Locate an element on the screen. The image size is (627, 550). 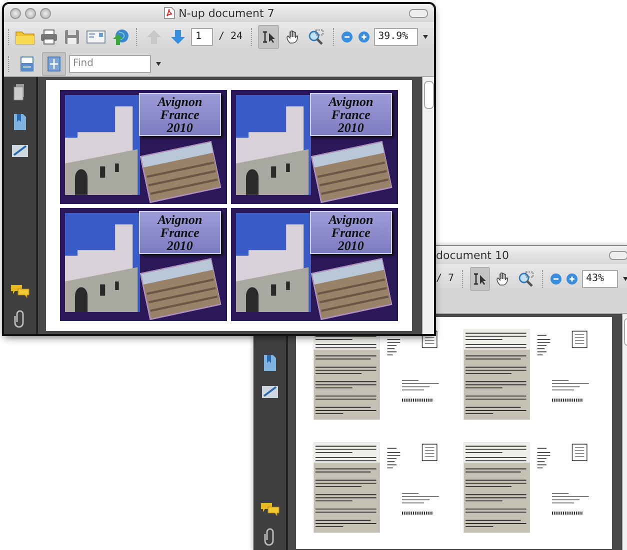
find-field: Find is located at coordinates (110, 63).